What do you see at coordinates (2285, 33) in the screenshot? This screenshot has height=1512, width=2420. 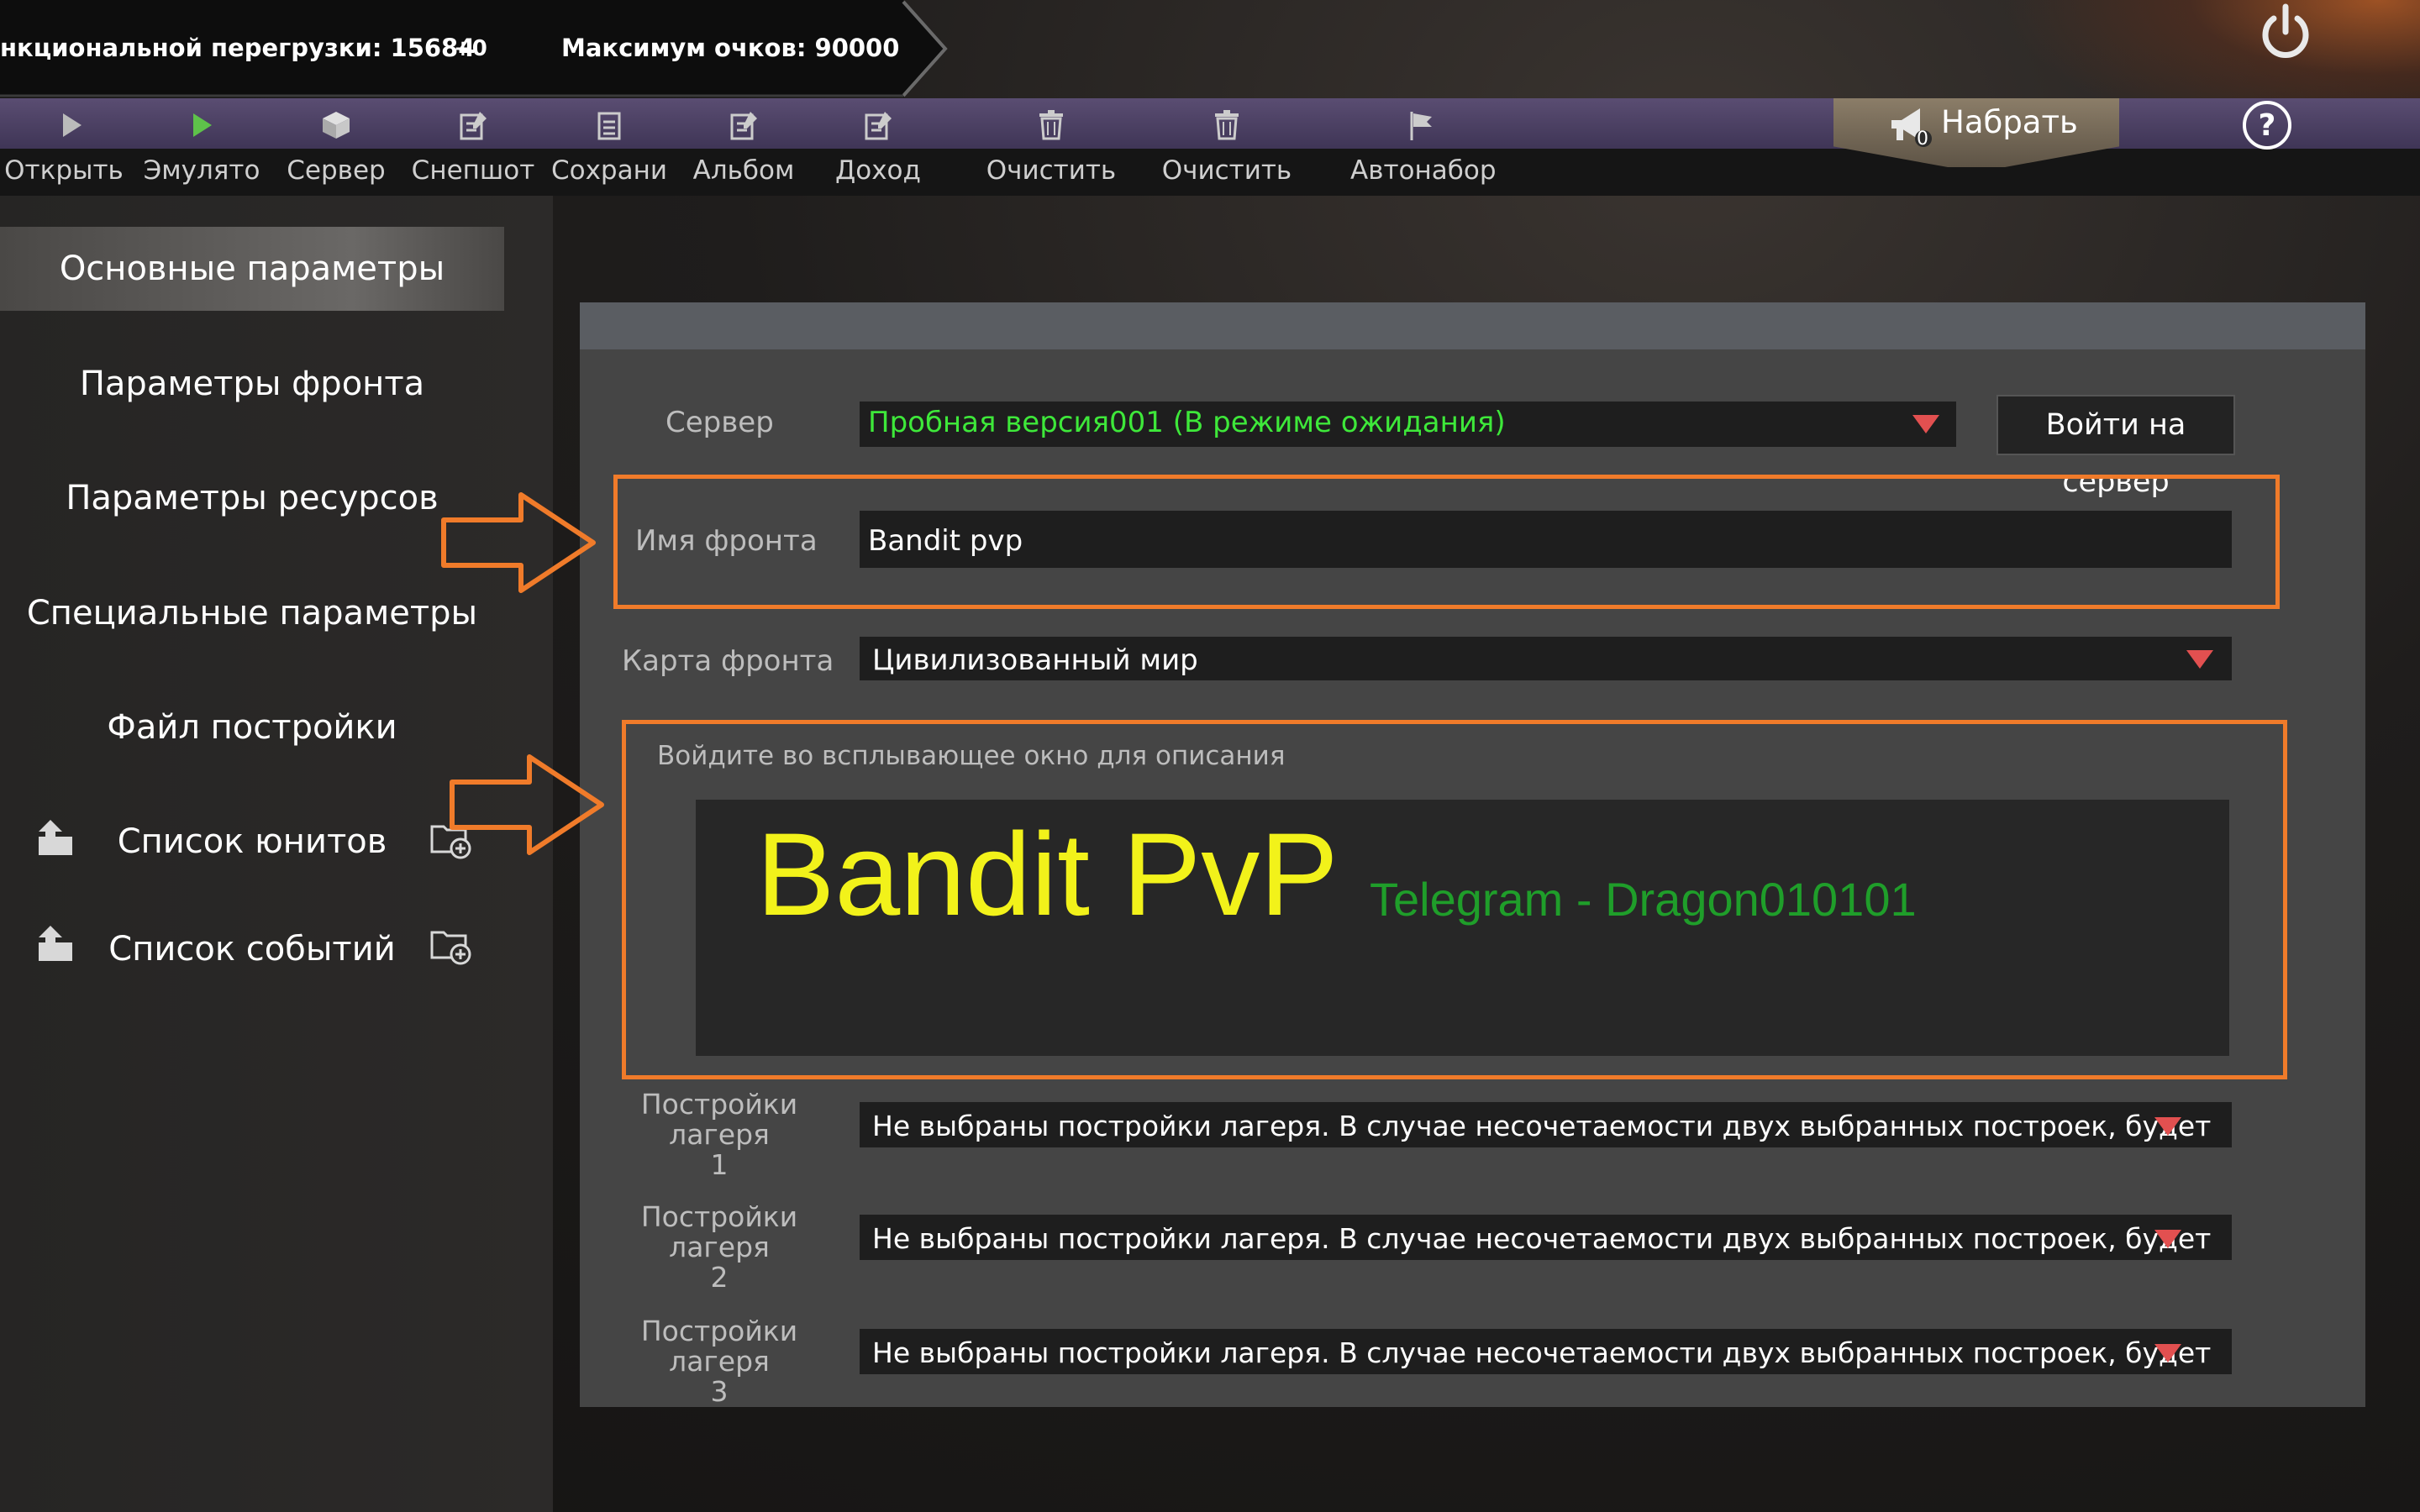 I see `power-icon` at bounding box center [2285, 33].